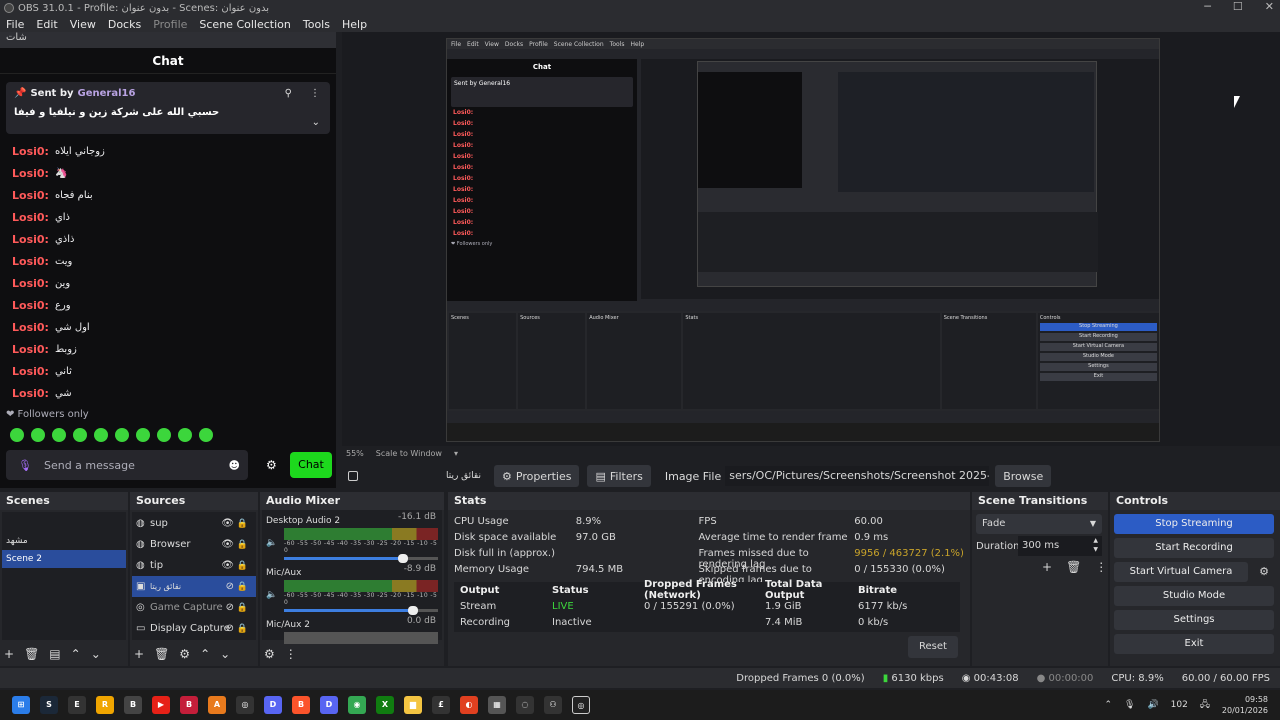 This screenshot has height=720, width=1280. I want to click on scene-item-selected: Scene 2, so click(64, 559).